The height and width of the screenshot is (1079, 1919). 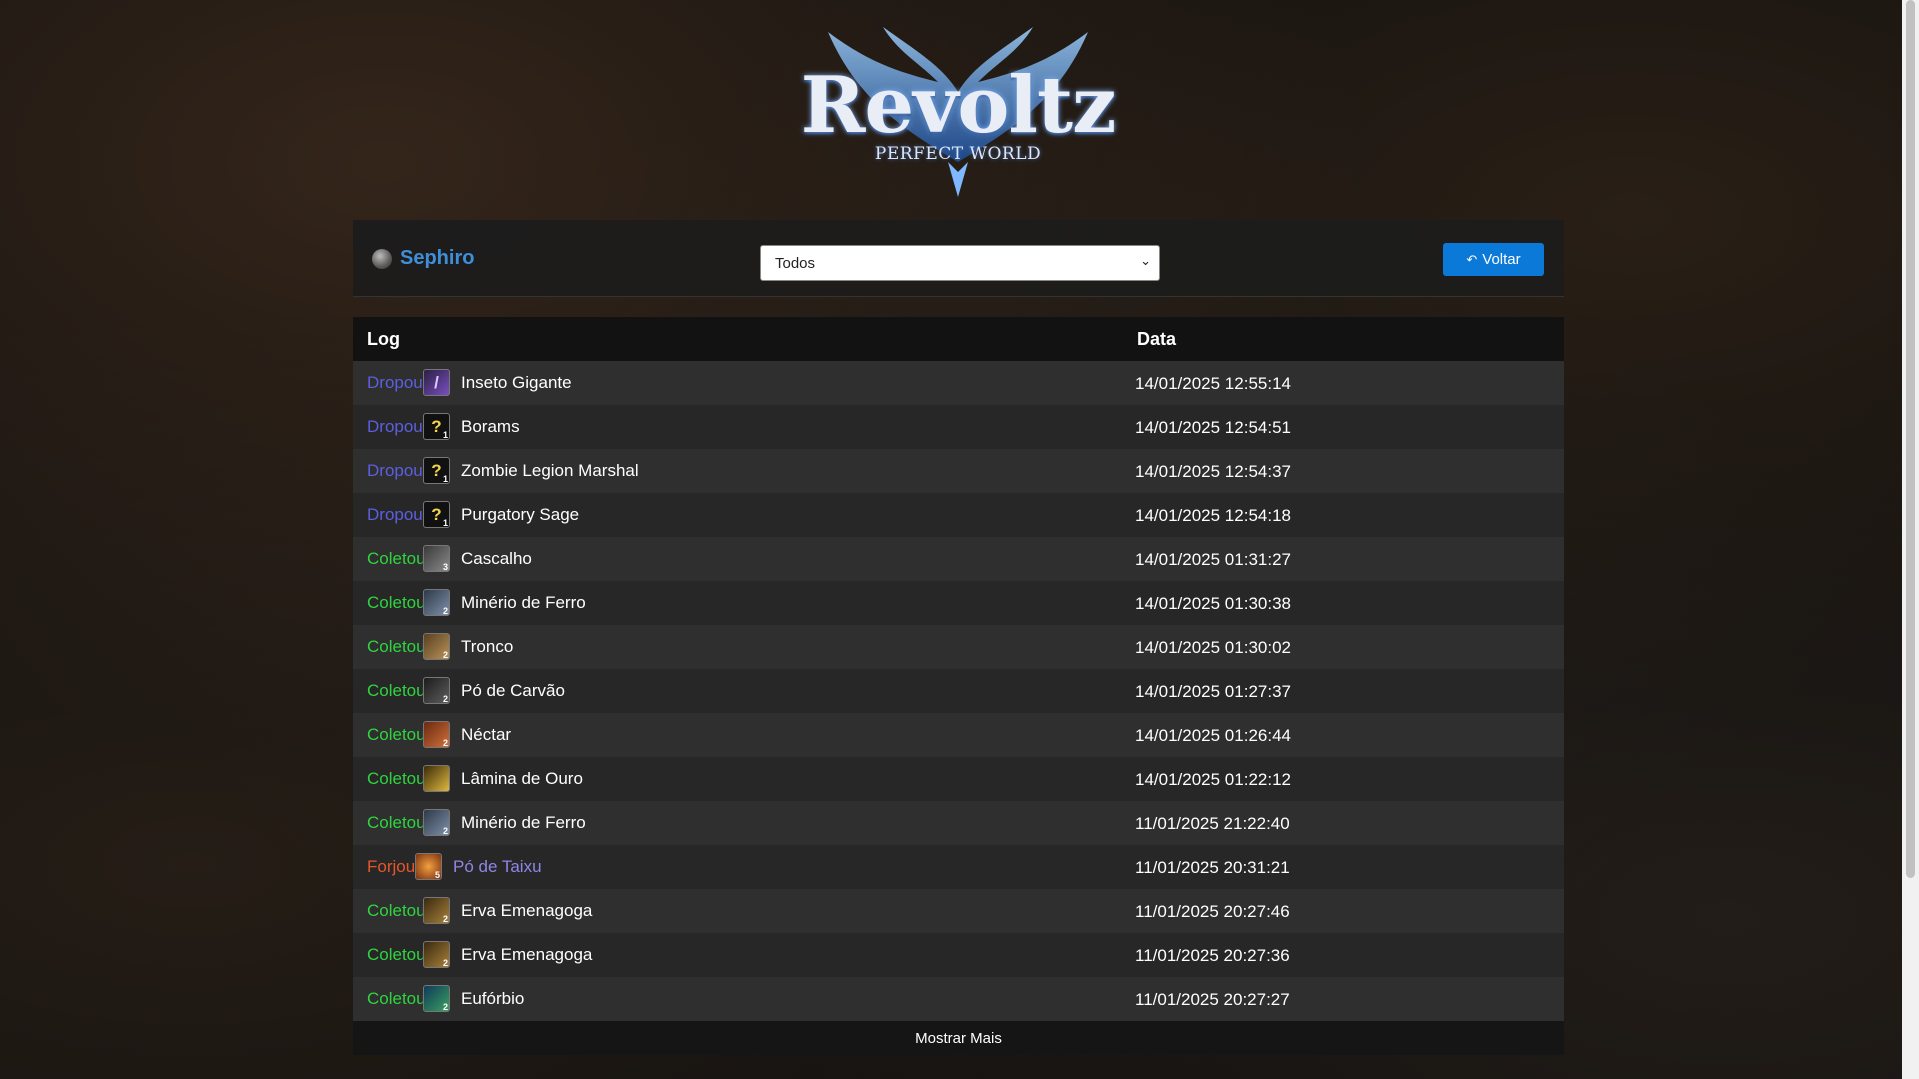 I want to click on log-date: 14/01/2025 01:22:12, so click(x=1213, y=779).